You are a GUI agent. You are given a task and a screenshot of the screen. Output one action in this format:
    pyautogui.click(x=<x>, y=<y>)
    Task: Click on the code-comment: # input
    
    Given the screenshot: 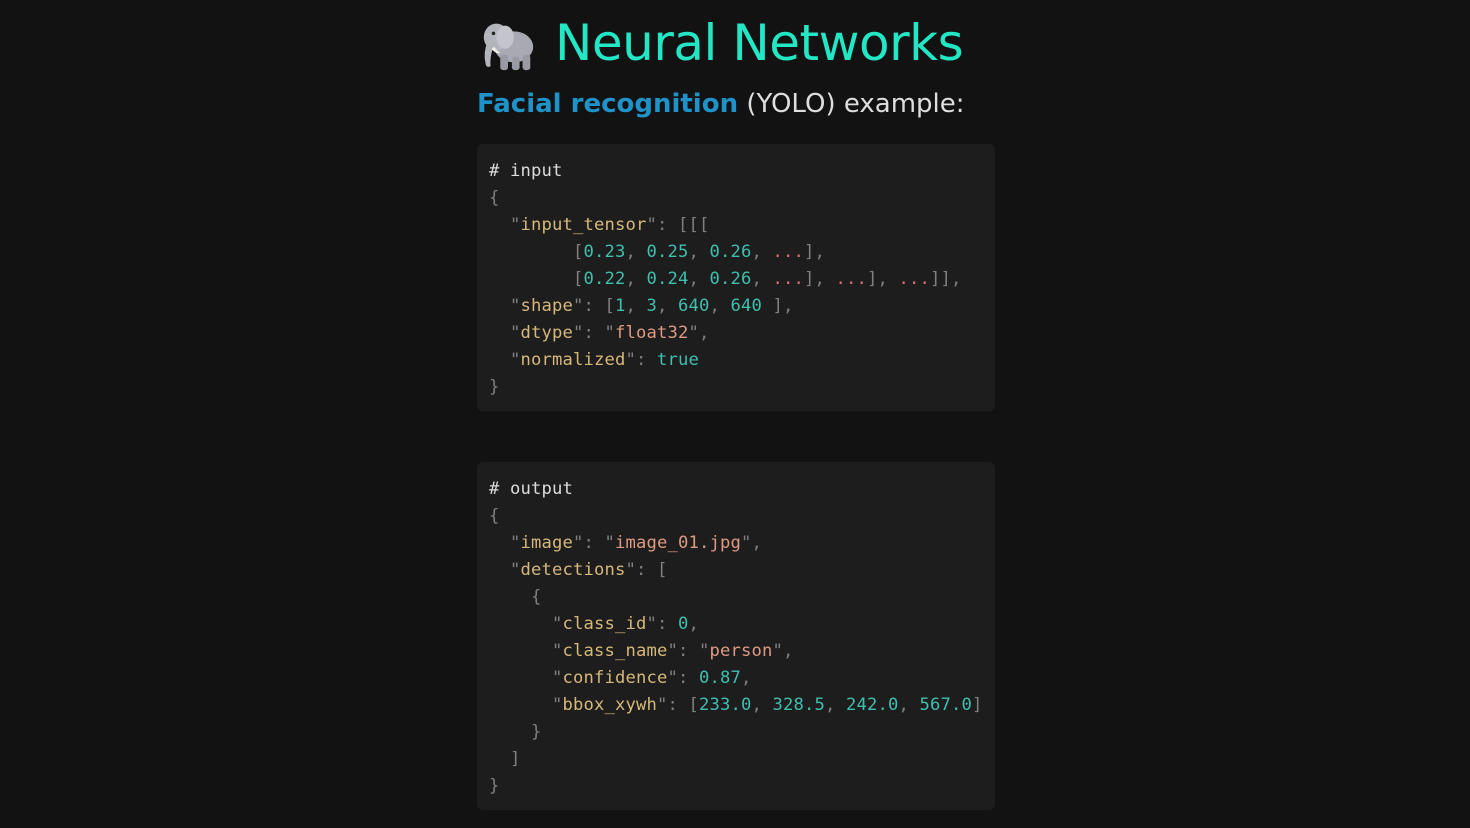 What is the action you would take?
    pyautogui.click(x=526, y=171)
    